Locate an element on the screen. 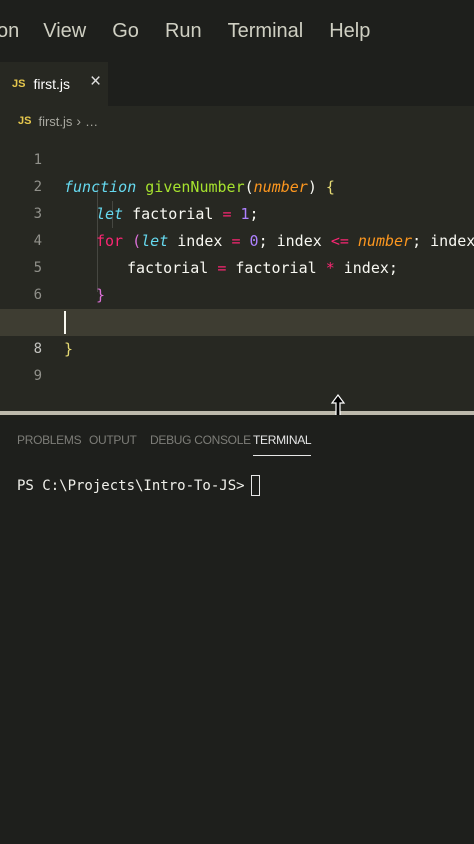 The image size is (474, 844). tab-first-js: JS first.js × is located at coordinates (54, 84).